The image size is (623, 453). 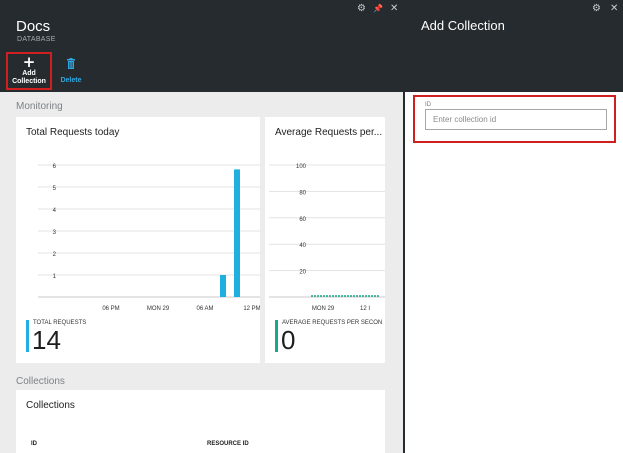 What do you see at coordinates (110, 309) in the screenshot?
I see `x-tick-label: 06 PM` at bounding box center [110, 309].